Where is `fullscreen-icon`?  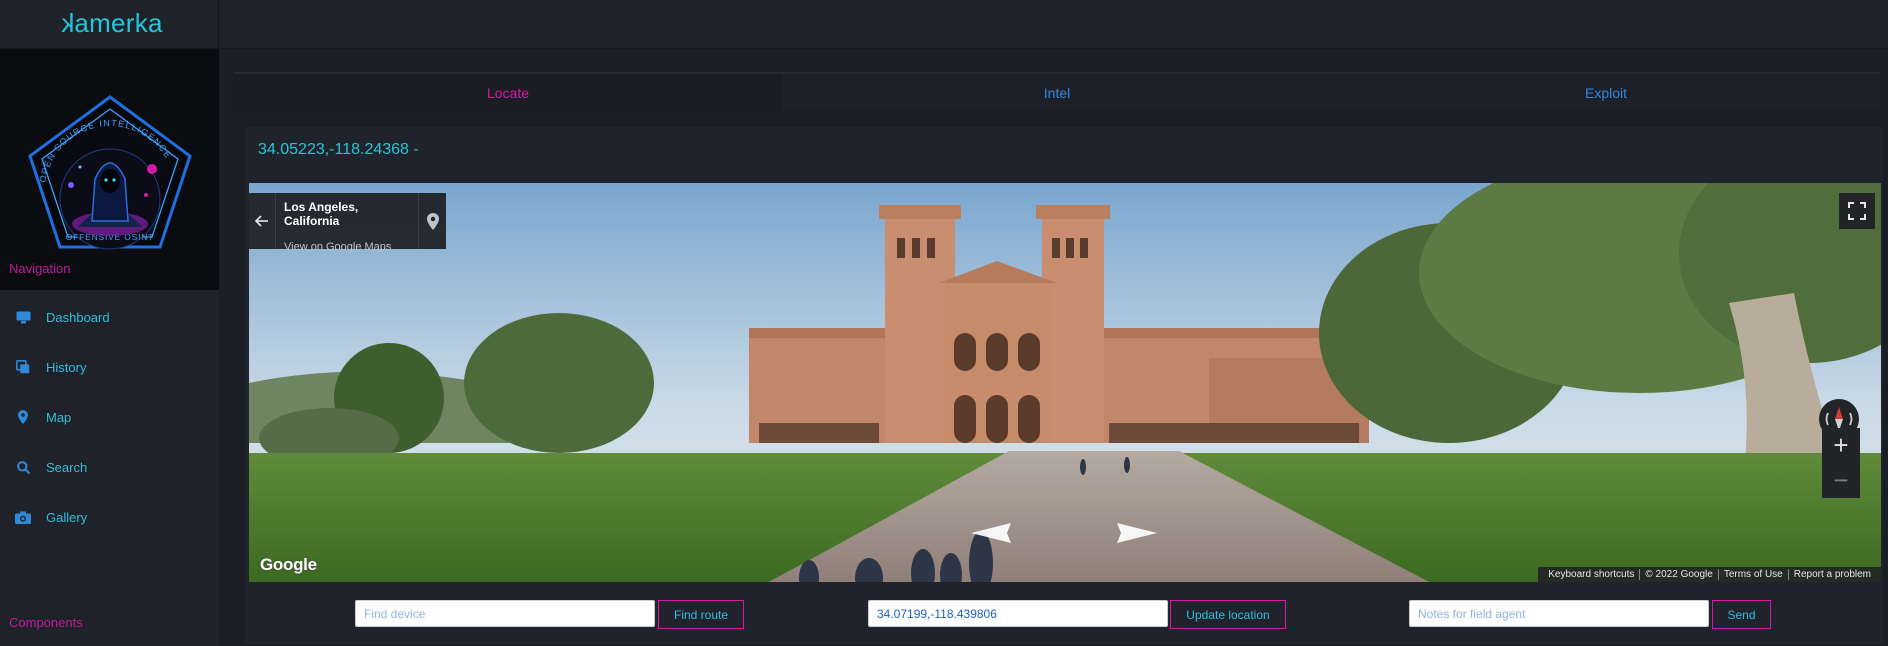
fullscreen-icon is located at coordinates (1857, 211).